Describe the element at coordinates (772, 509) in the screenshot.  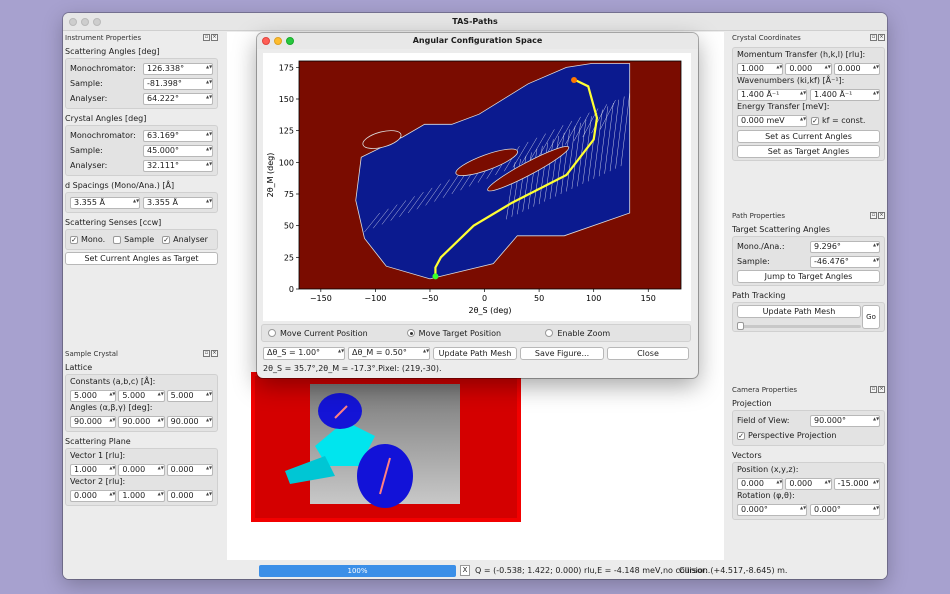
I see `rot-phi-spin: 0.000°` at that location.